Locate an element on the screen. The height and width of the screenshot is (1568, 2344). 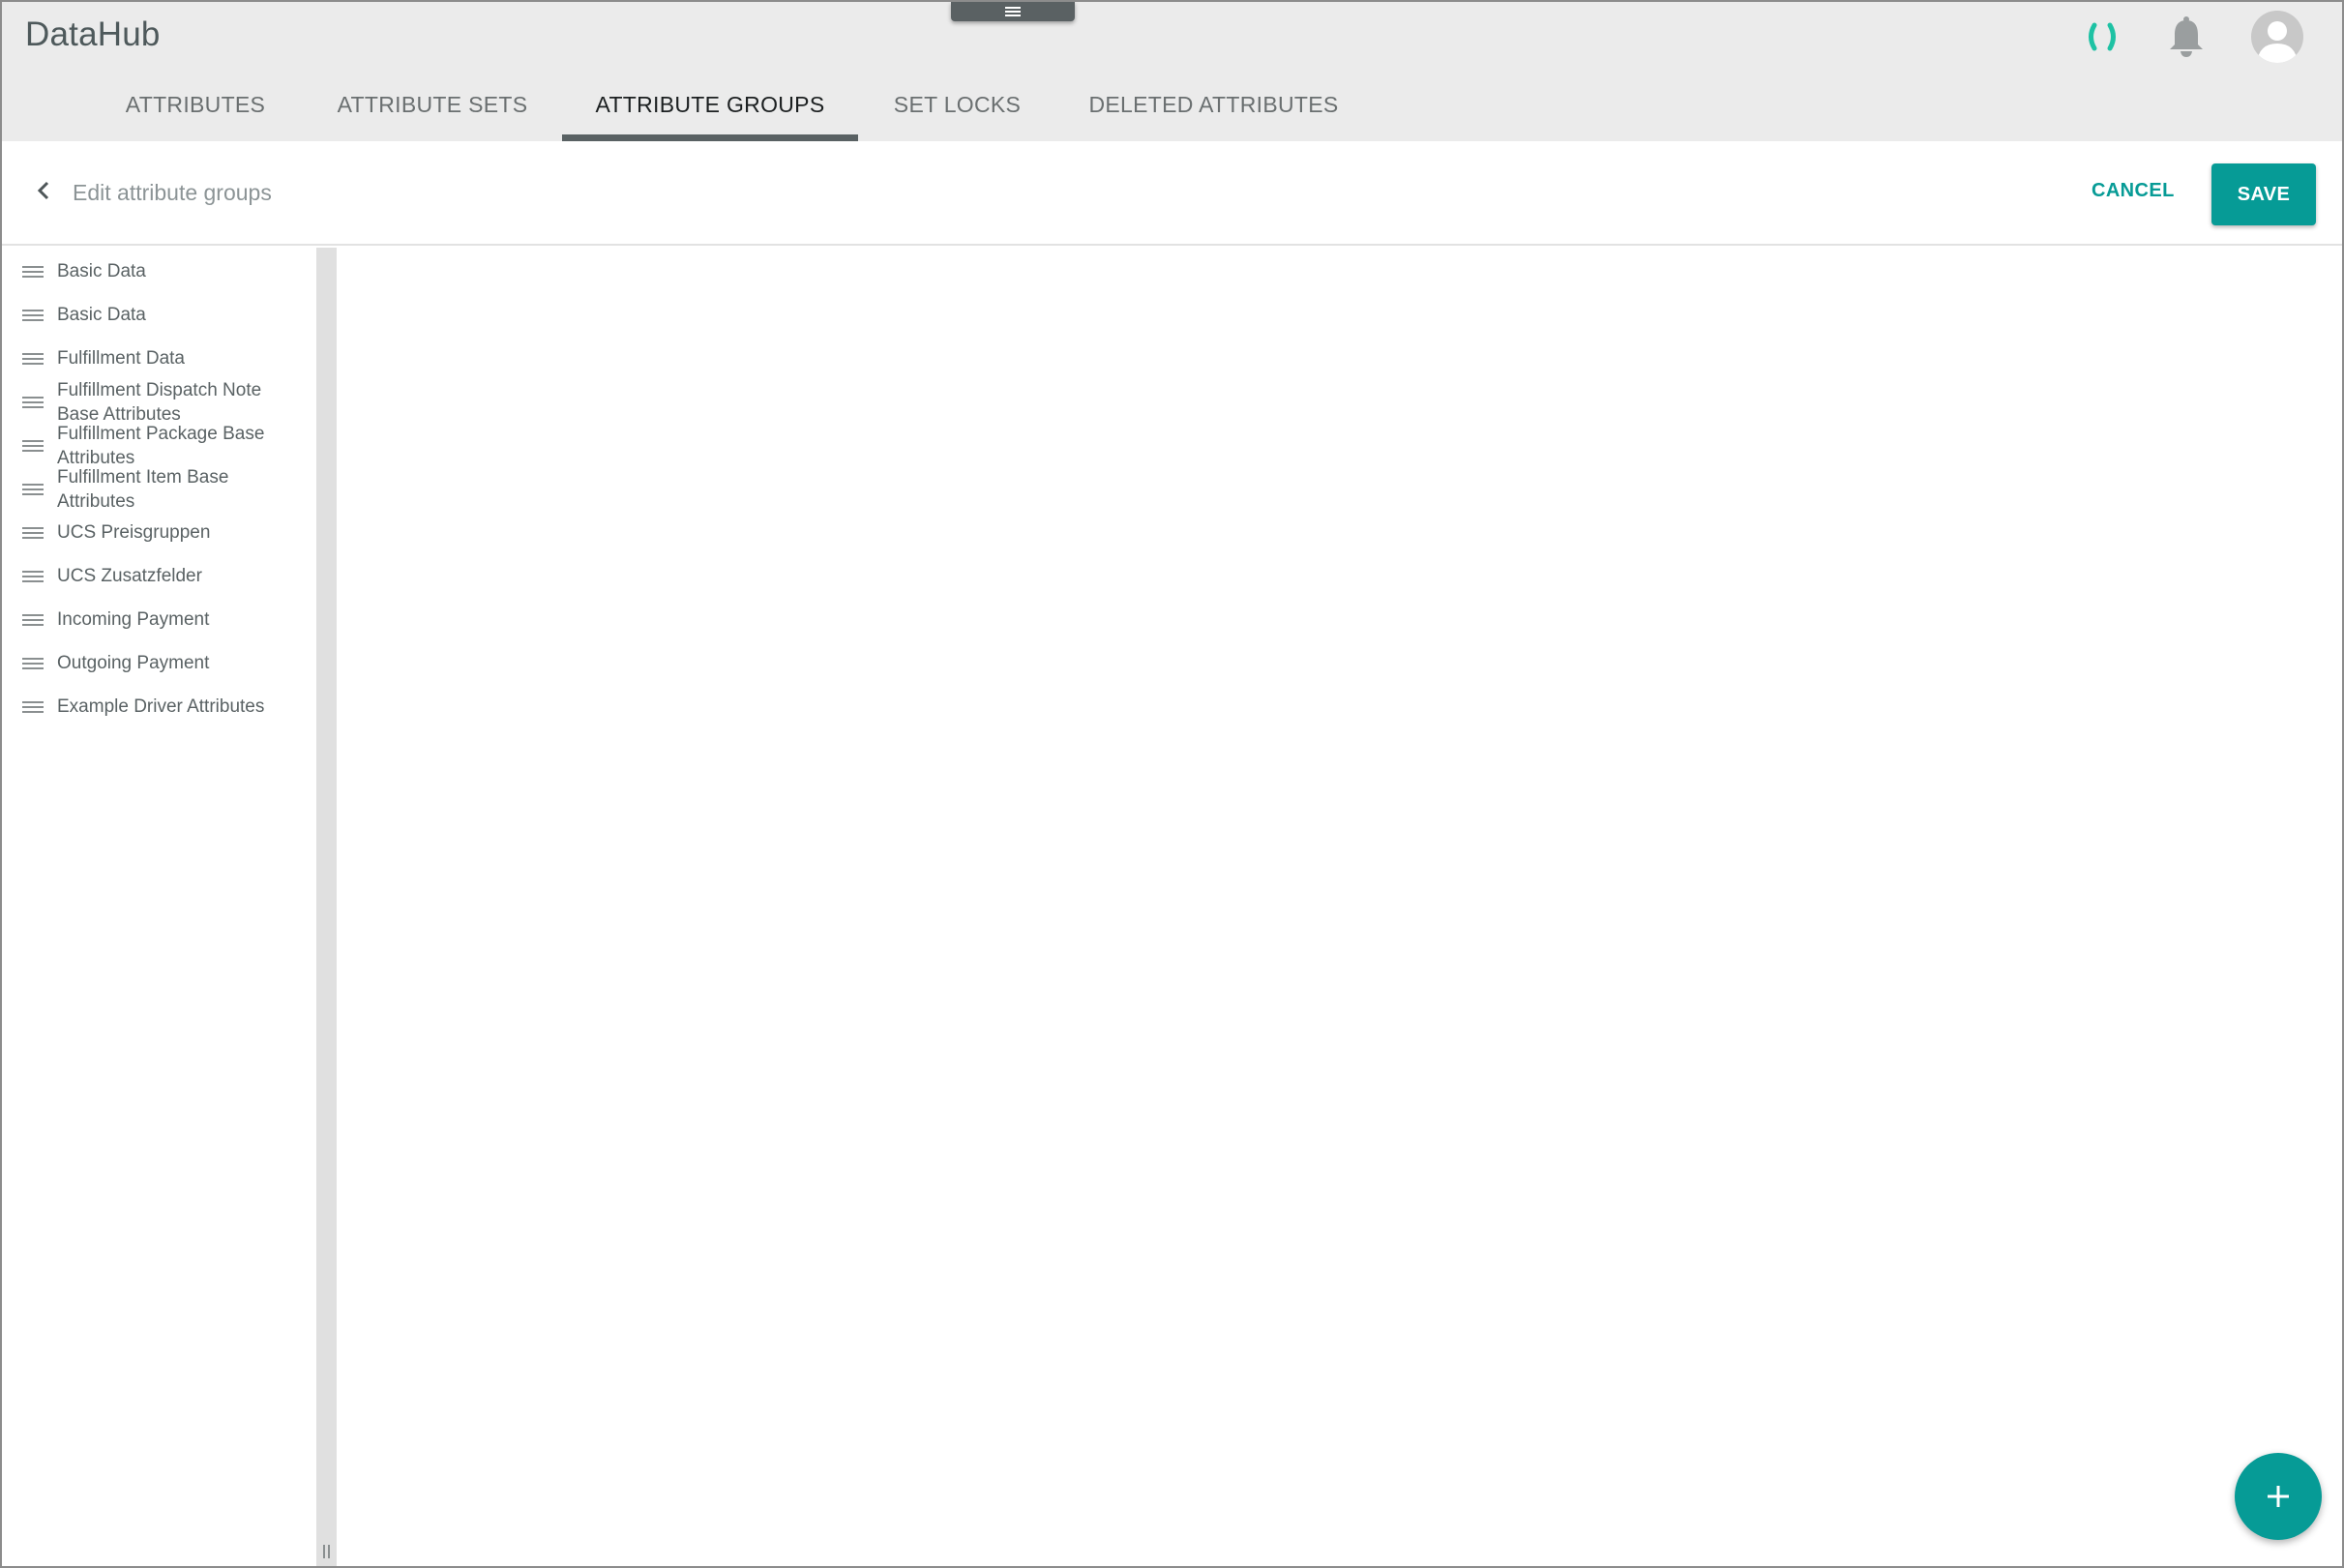
attribute-group-item: Example Driver Attributes is located at coordinates (159, 707).